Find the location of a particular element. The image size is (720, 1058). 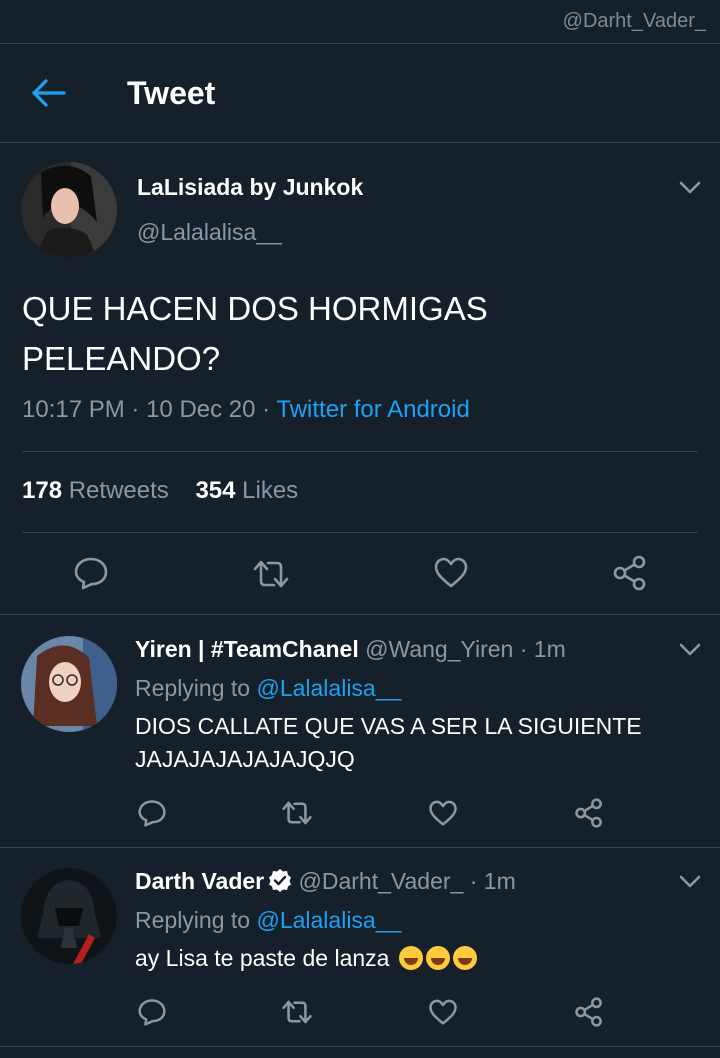

tweet-source-link: Twitter for Android is located at coordinates (372, 409).